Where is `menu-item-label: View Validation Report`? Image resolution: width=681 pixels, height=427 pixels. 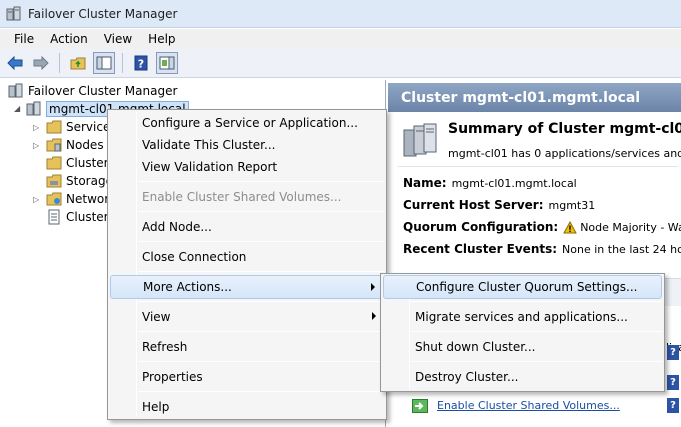 menu-item-label: View Validation Report is located at coordinates (210, 167).